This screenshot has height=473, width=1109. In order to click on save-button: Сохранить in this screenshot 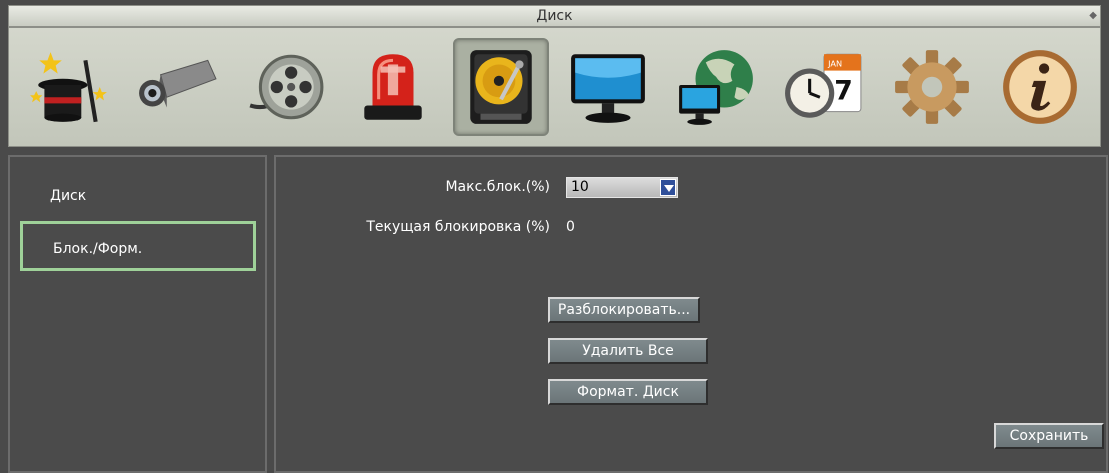, I will do `click(1049, 436)`.